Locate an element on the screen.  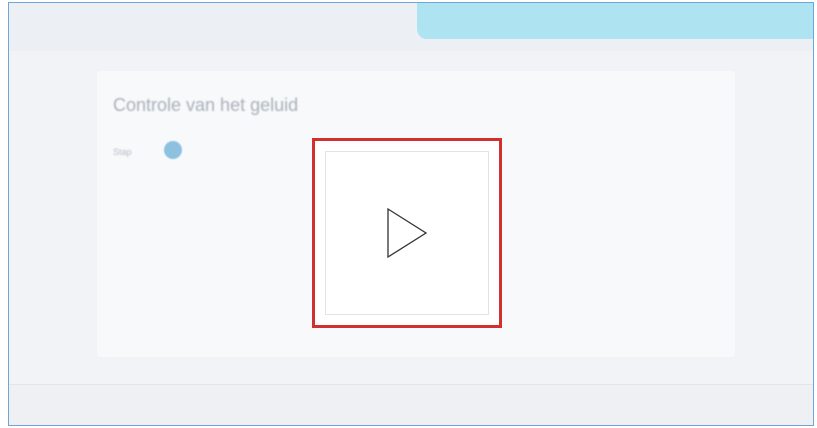
play-icon is located at coordinates (407, 233).